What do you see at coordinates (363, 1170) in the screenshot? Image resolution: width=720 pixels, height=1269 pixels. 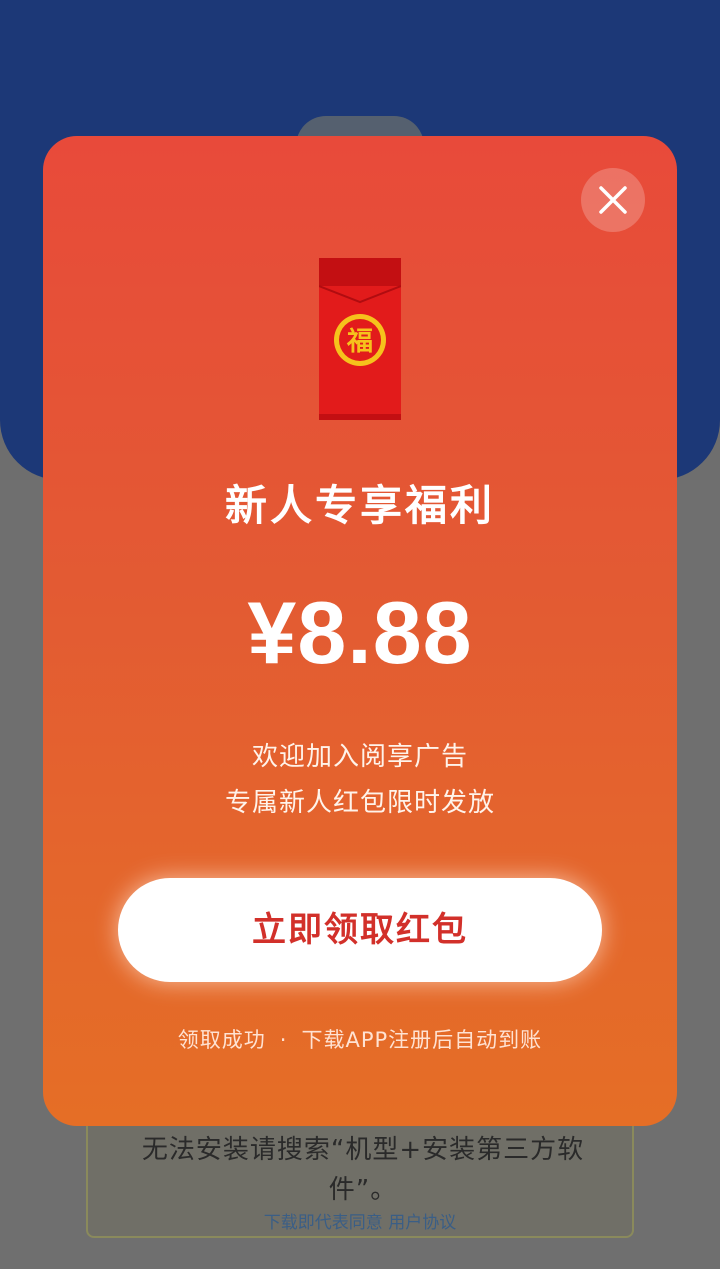 I see `install-hint-text: 无法安装请搜索“机型+安装第三方软件”。` at bounding box center [363, 1170].